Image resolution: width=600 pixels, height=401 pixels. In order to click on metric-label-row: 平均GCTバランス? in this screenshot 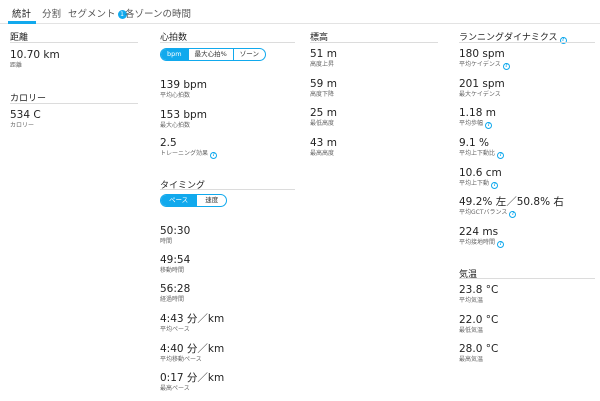, I will do `click(511, 213)`.